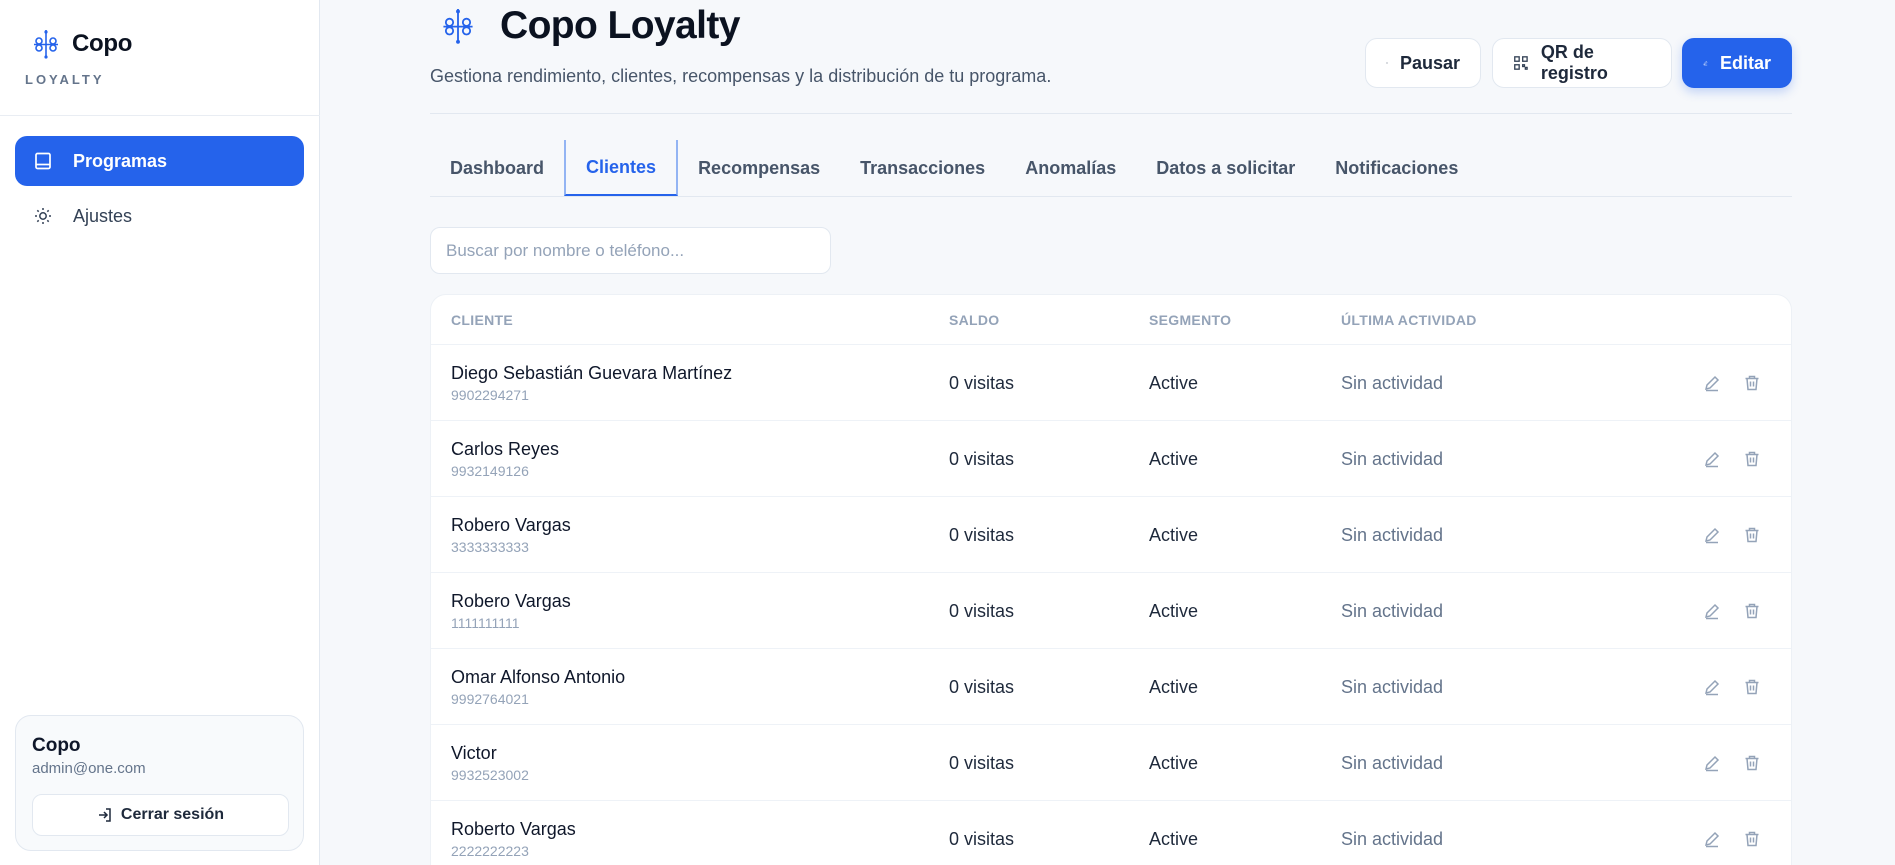 The height and width of the screenshot is (865, 1895). I want to click on client-name: Roberto Vargas, so click(513, 829).